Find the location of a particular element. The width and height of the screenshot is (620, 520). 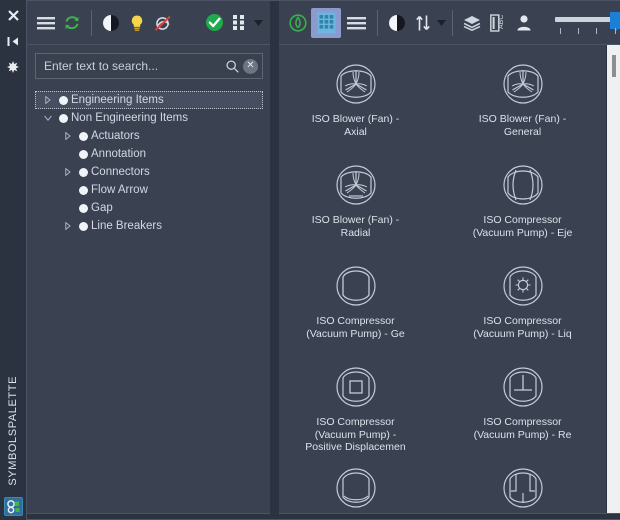

dock-panel-title-text: SYMBOLSPALETTE is located at coordinates (13, 431).